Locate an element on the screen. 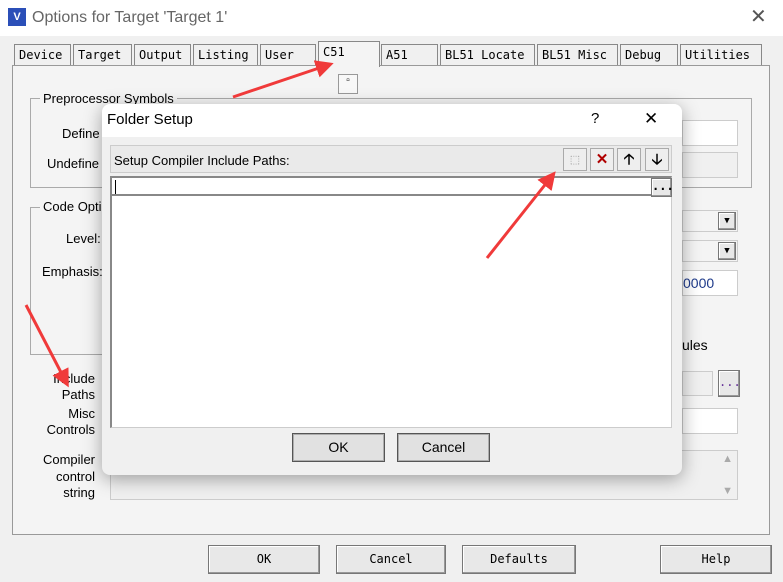 Image resolution: width=783 pixels, height=582 pixels. tab-target: Target is located at coordinates (102, 55).